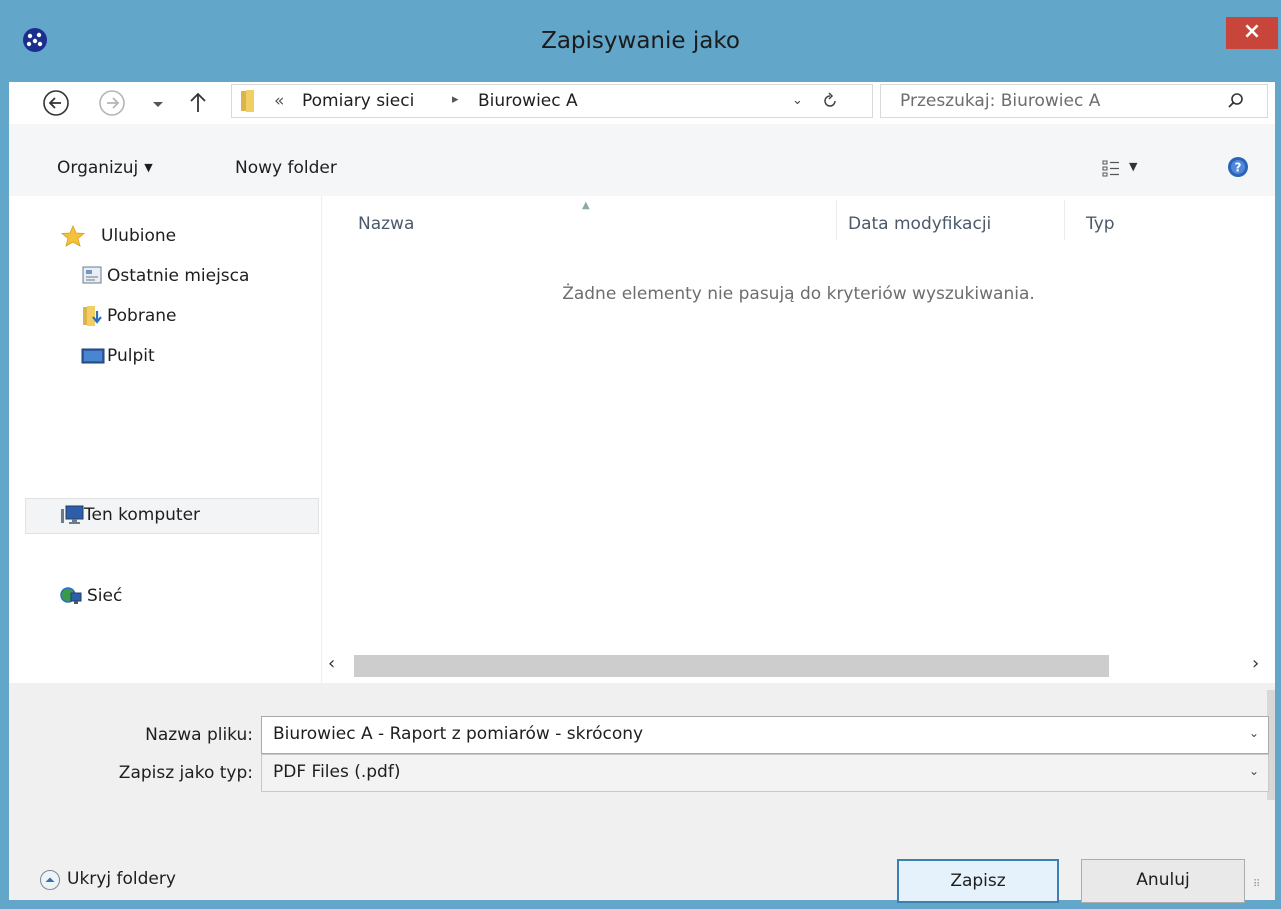  What do you see at coordinates (56, 103) in the screenshot?
I see `back-icon` at bounding box center [56, 103].